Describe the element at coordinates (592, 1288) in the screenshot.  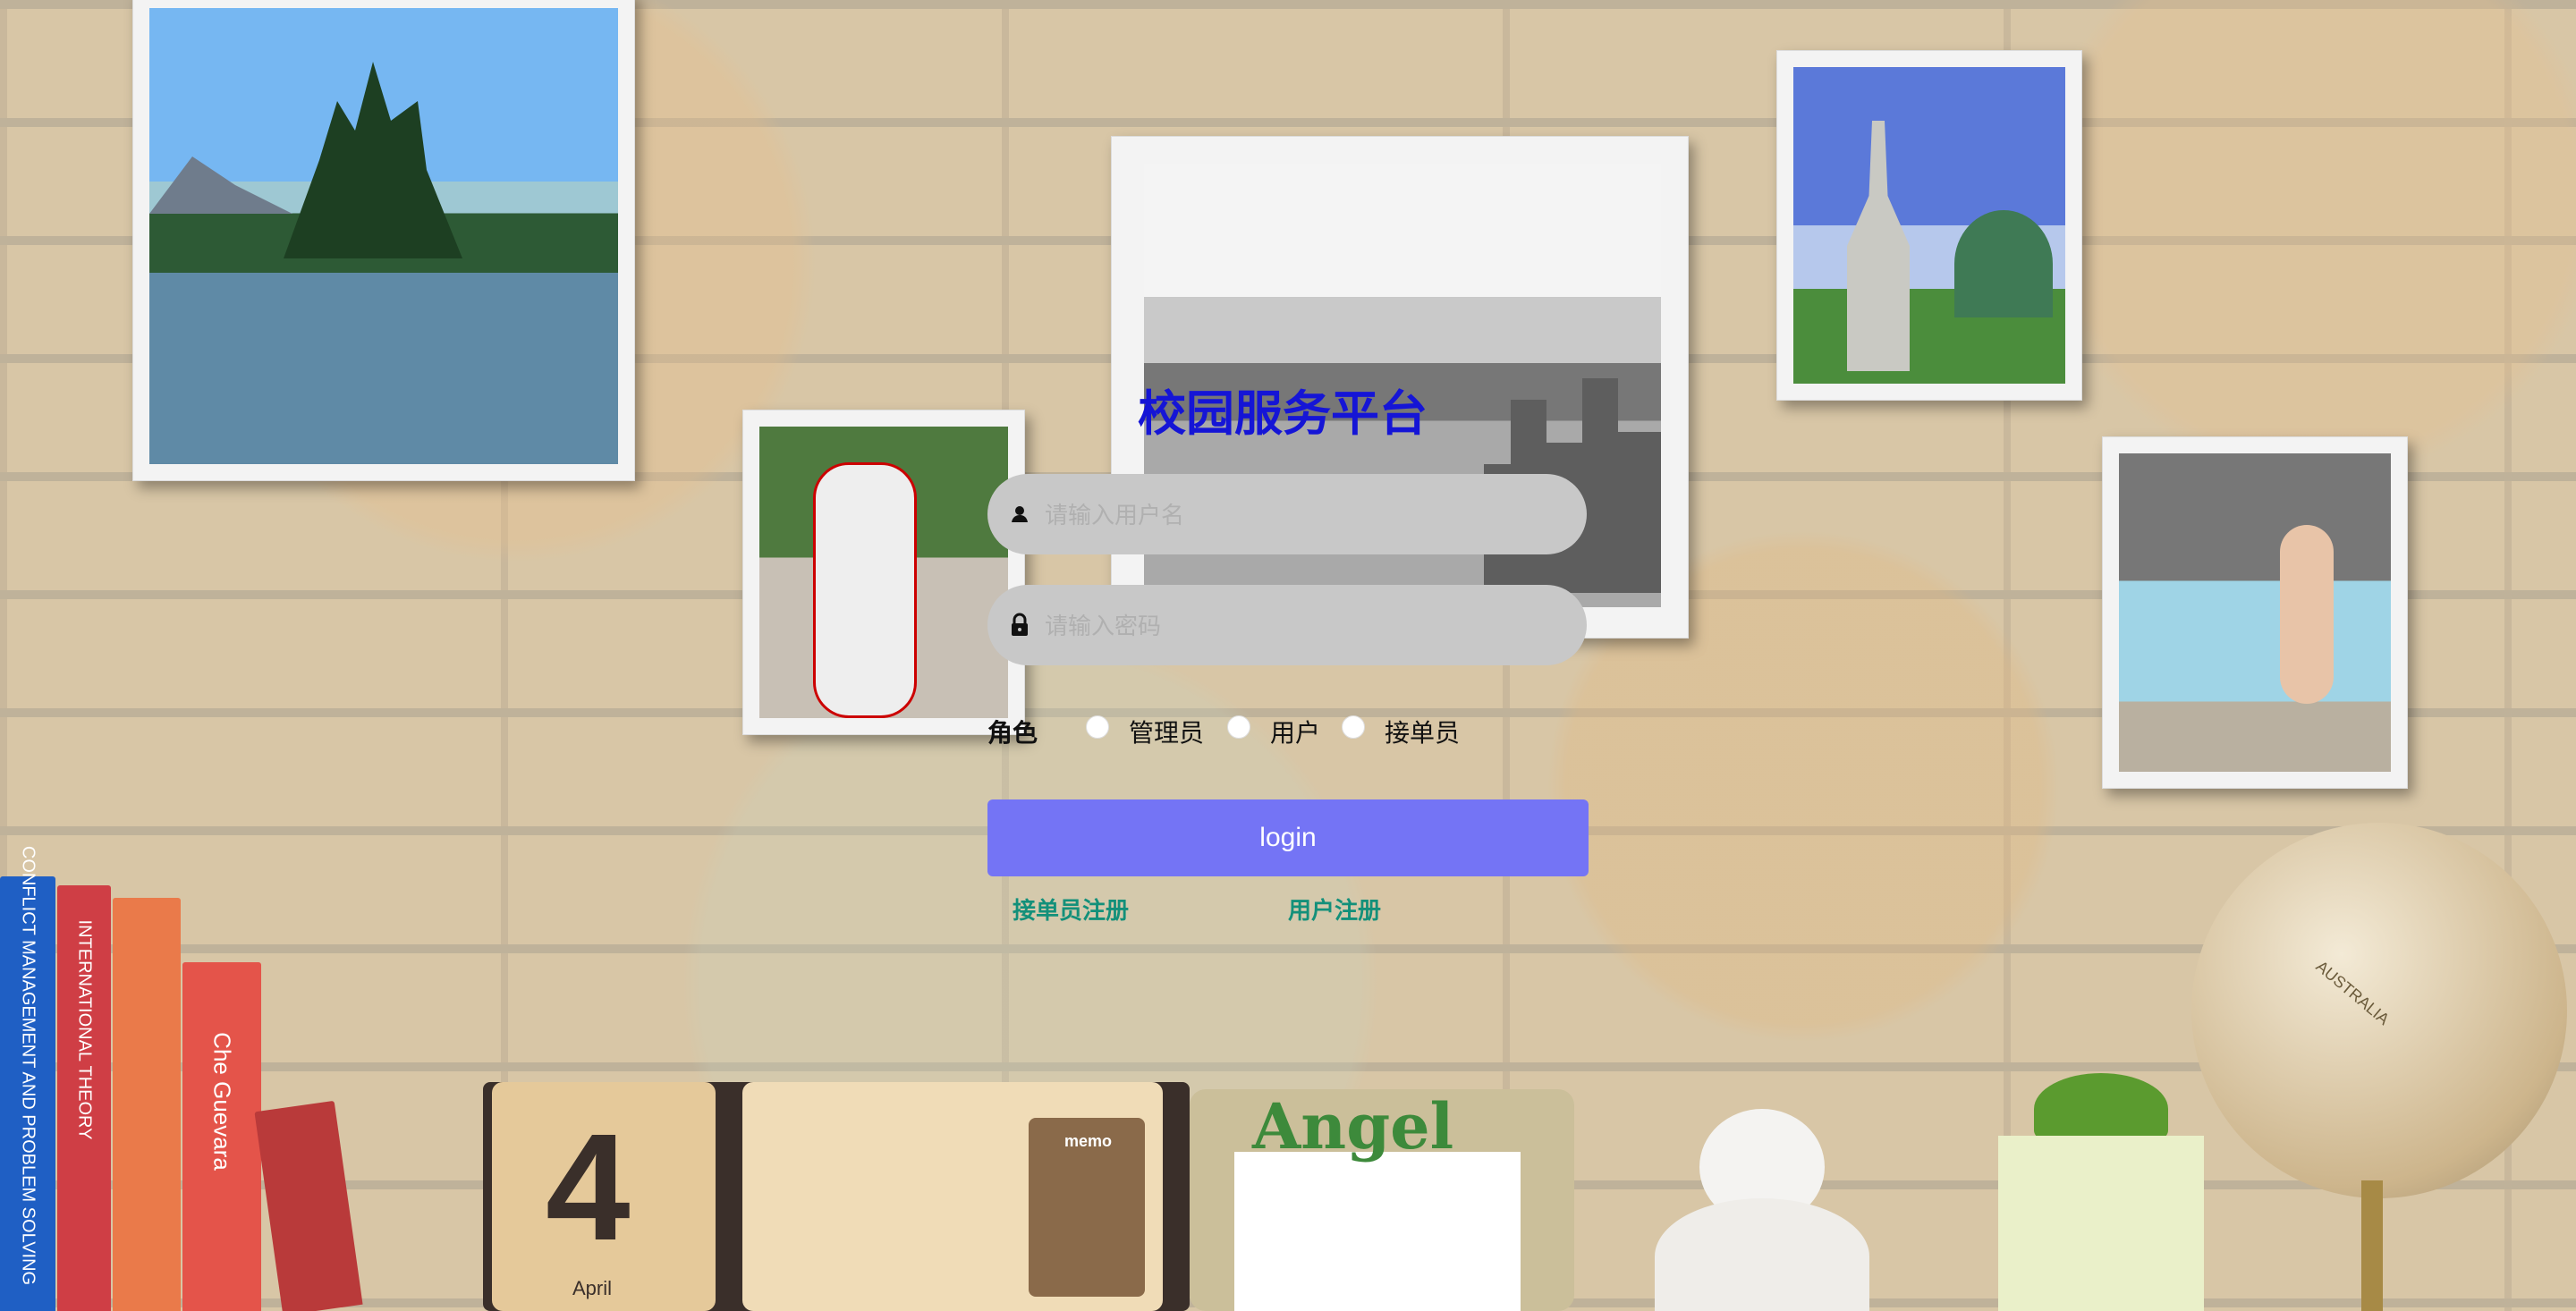
I see `calendar-month: April` at that location.